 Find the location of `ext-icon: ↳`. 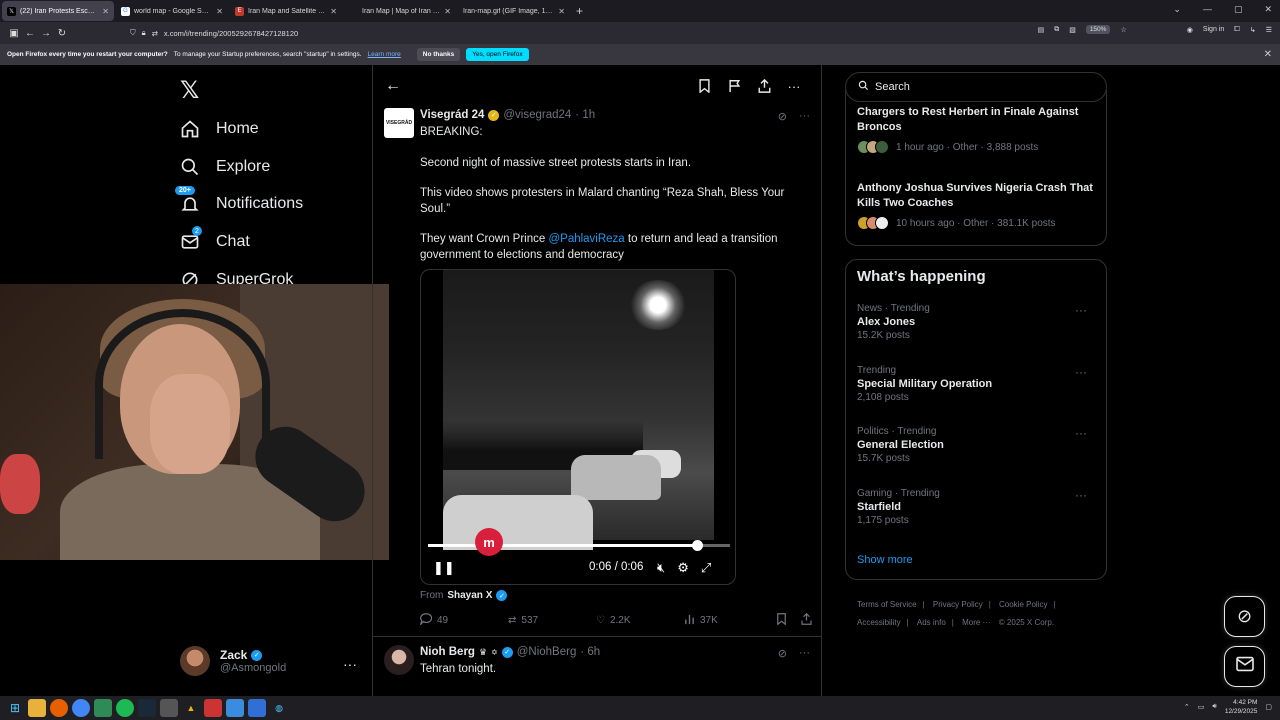

ext-icon: ↳ is located at coordinates (1253, 30).